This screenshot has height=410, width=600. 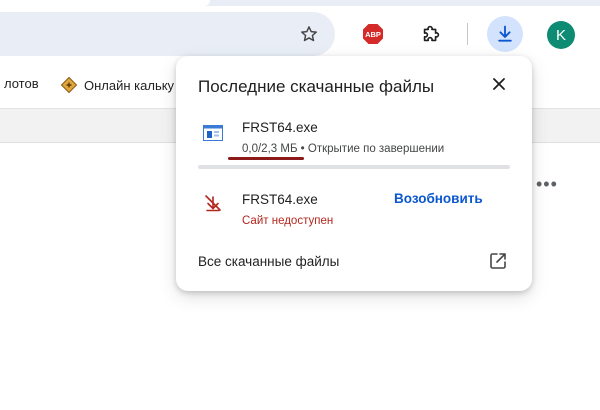 I want to click on bookmark-label: лотов, so click(x=21, y=83).